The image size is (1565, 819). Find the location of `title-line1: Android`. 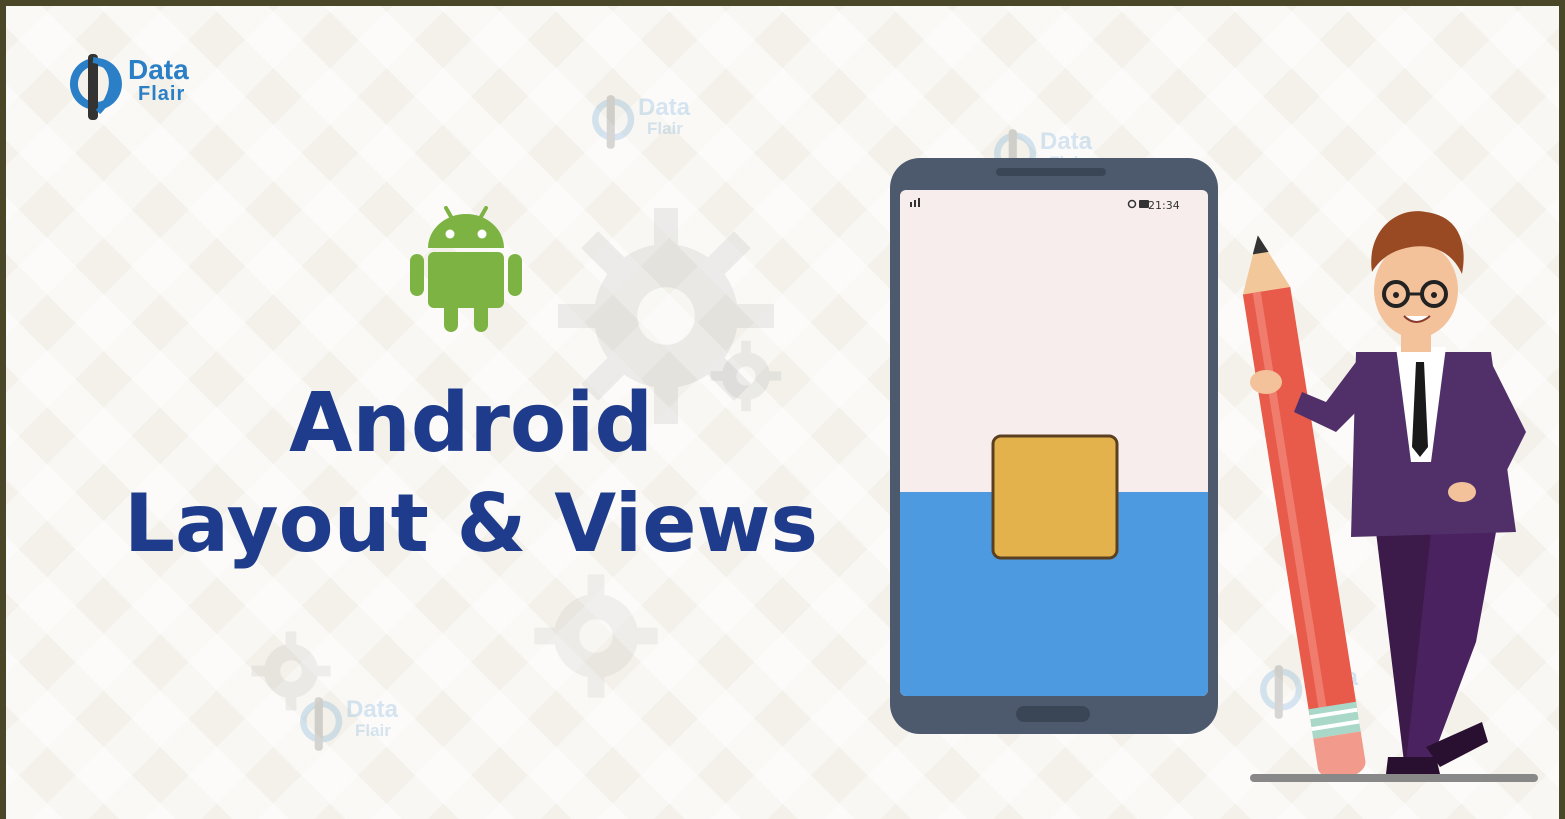

title-line1: Android is located at coordinates (471, 423).